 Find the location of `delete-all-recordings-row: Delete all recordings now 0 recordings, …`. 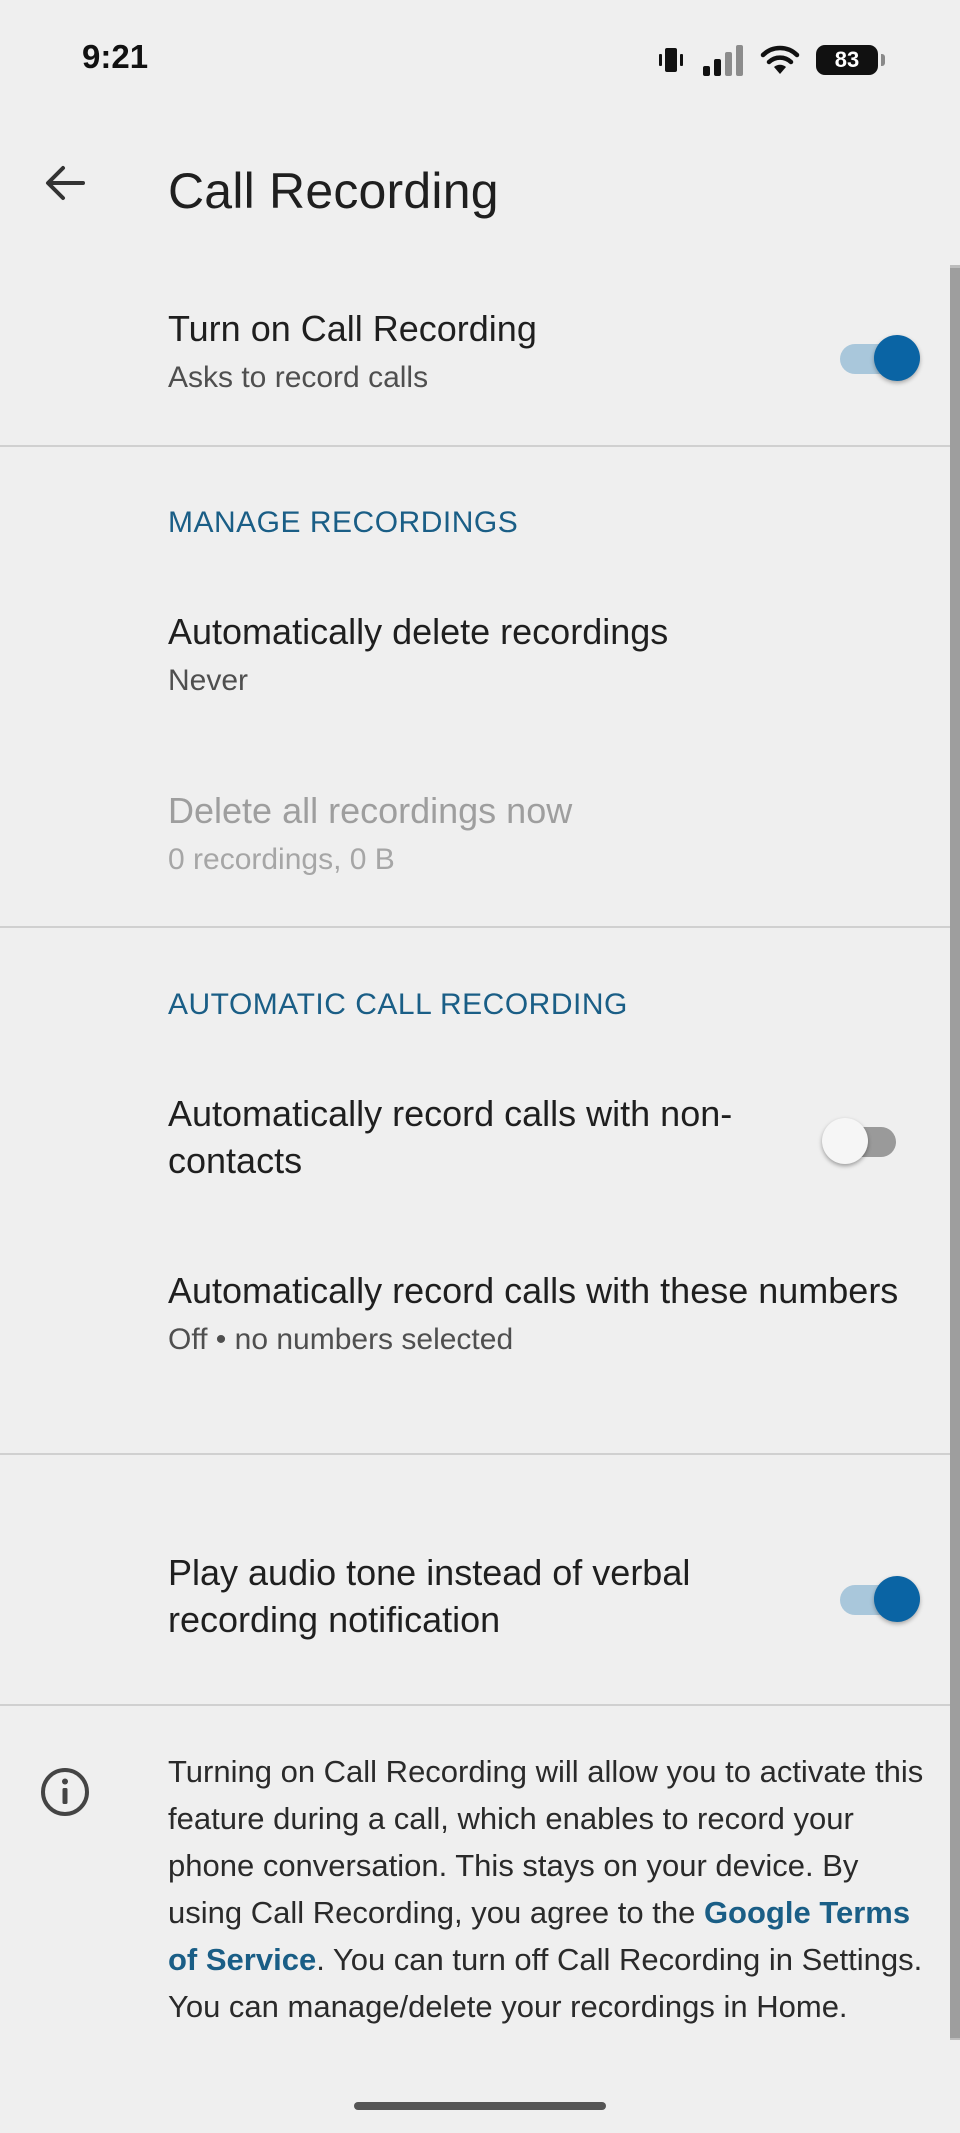

delete-all-recordings-row: Delete all recordings now 0 recordings, … is located at coordinates (544, 833).